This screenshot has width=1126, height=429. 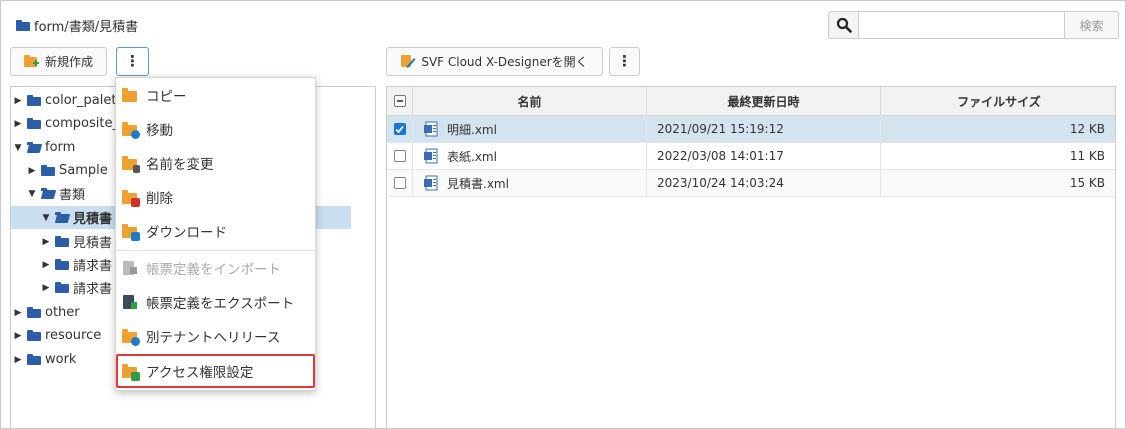 I want to click on menu-item-label: 削除, so click(x=159, y=199).